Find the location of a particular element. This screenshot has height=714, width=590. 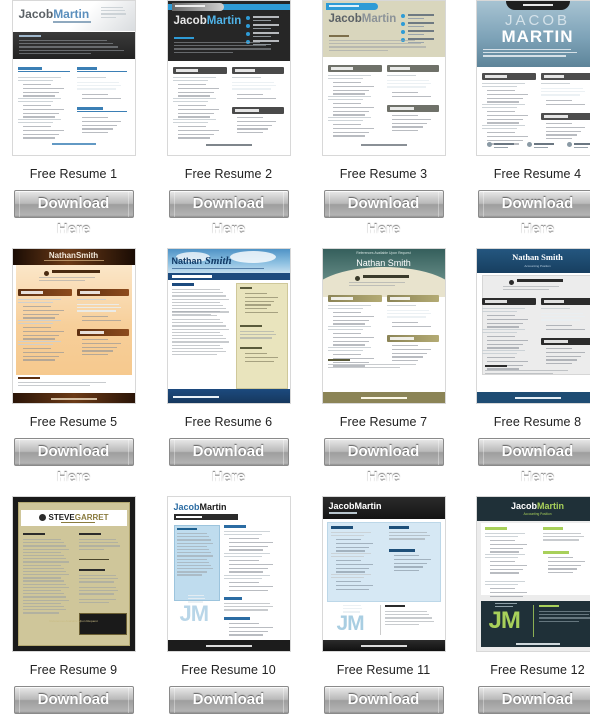

download-button-label-8: Download Here is located at coordinates (536, 462).